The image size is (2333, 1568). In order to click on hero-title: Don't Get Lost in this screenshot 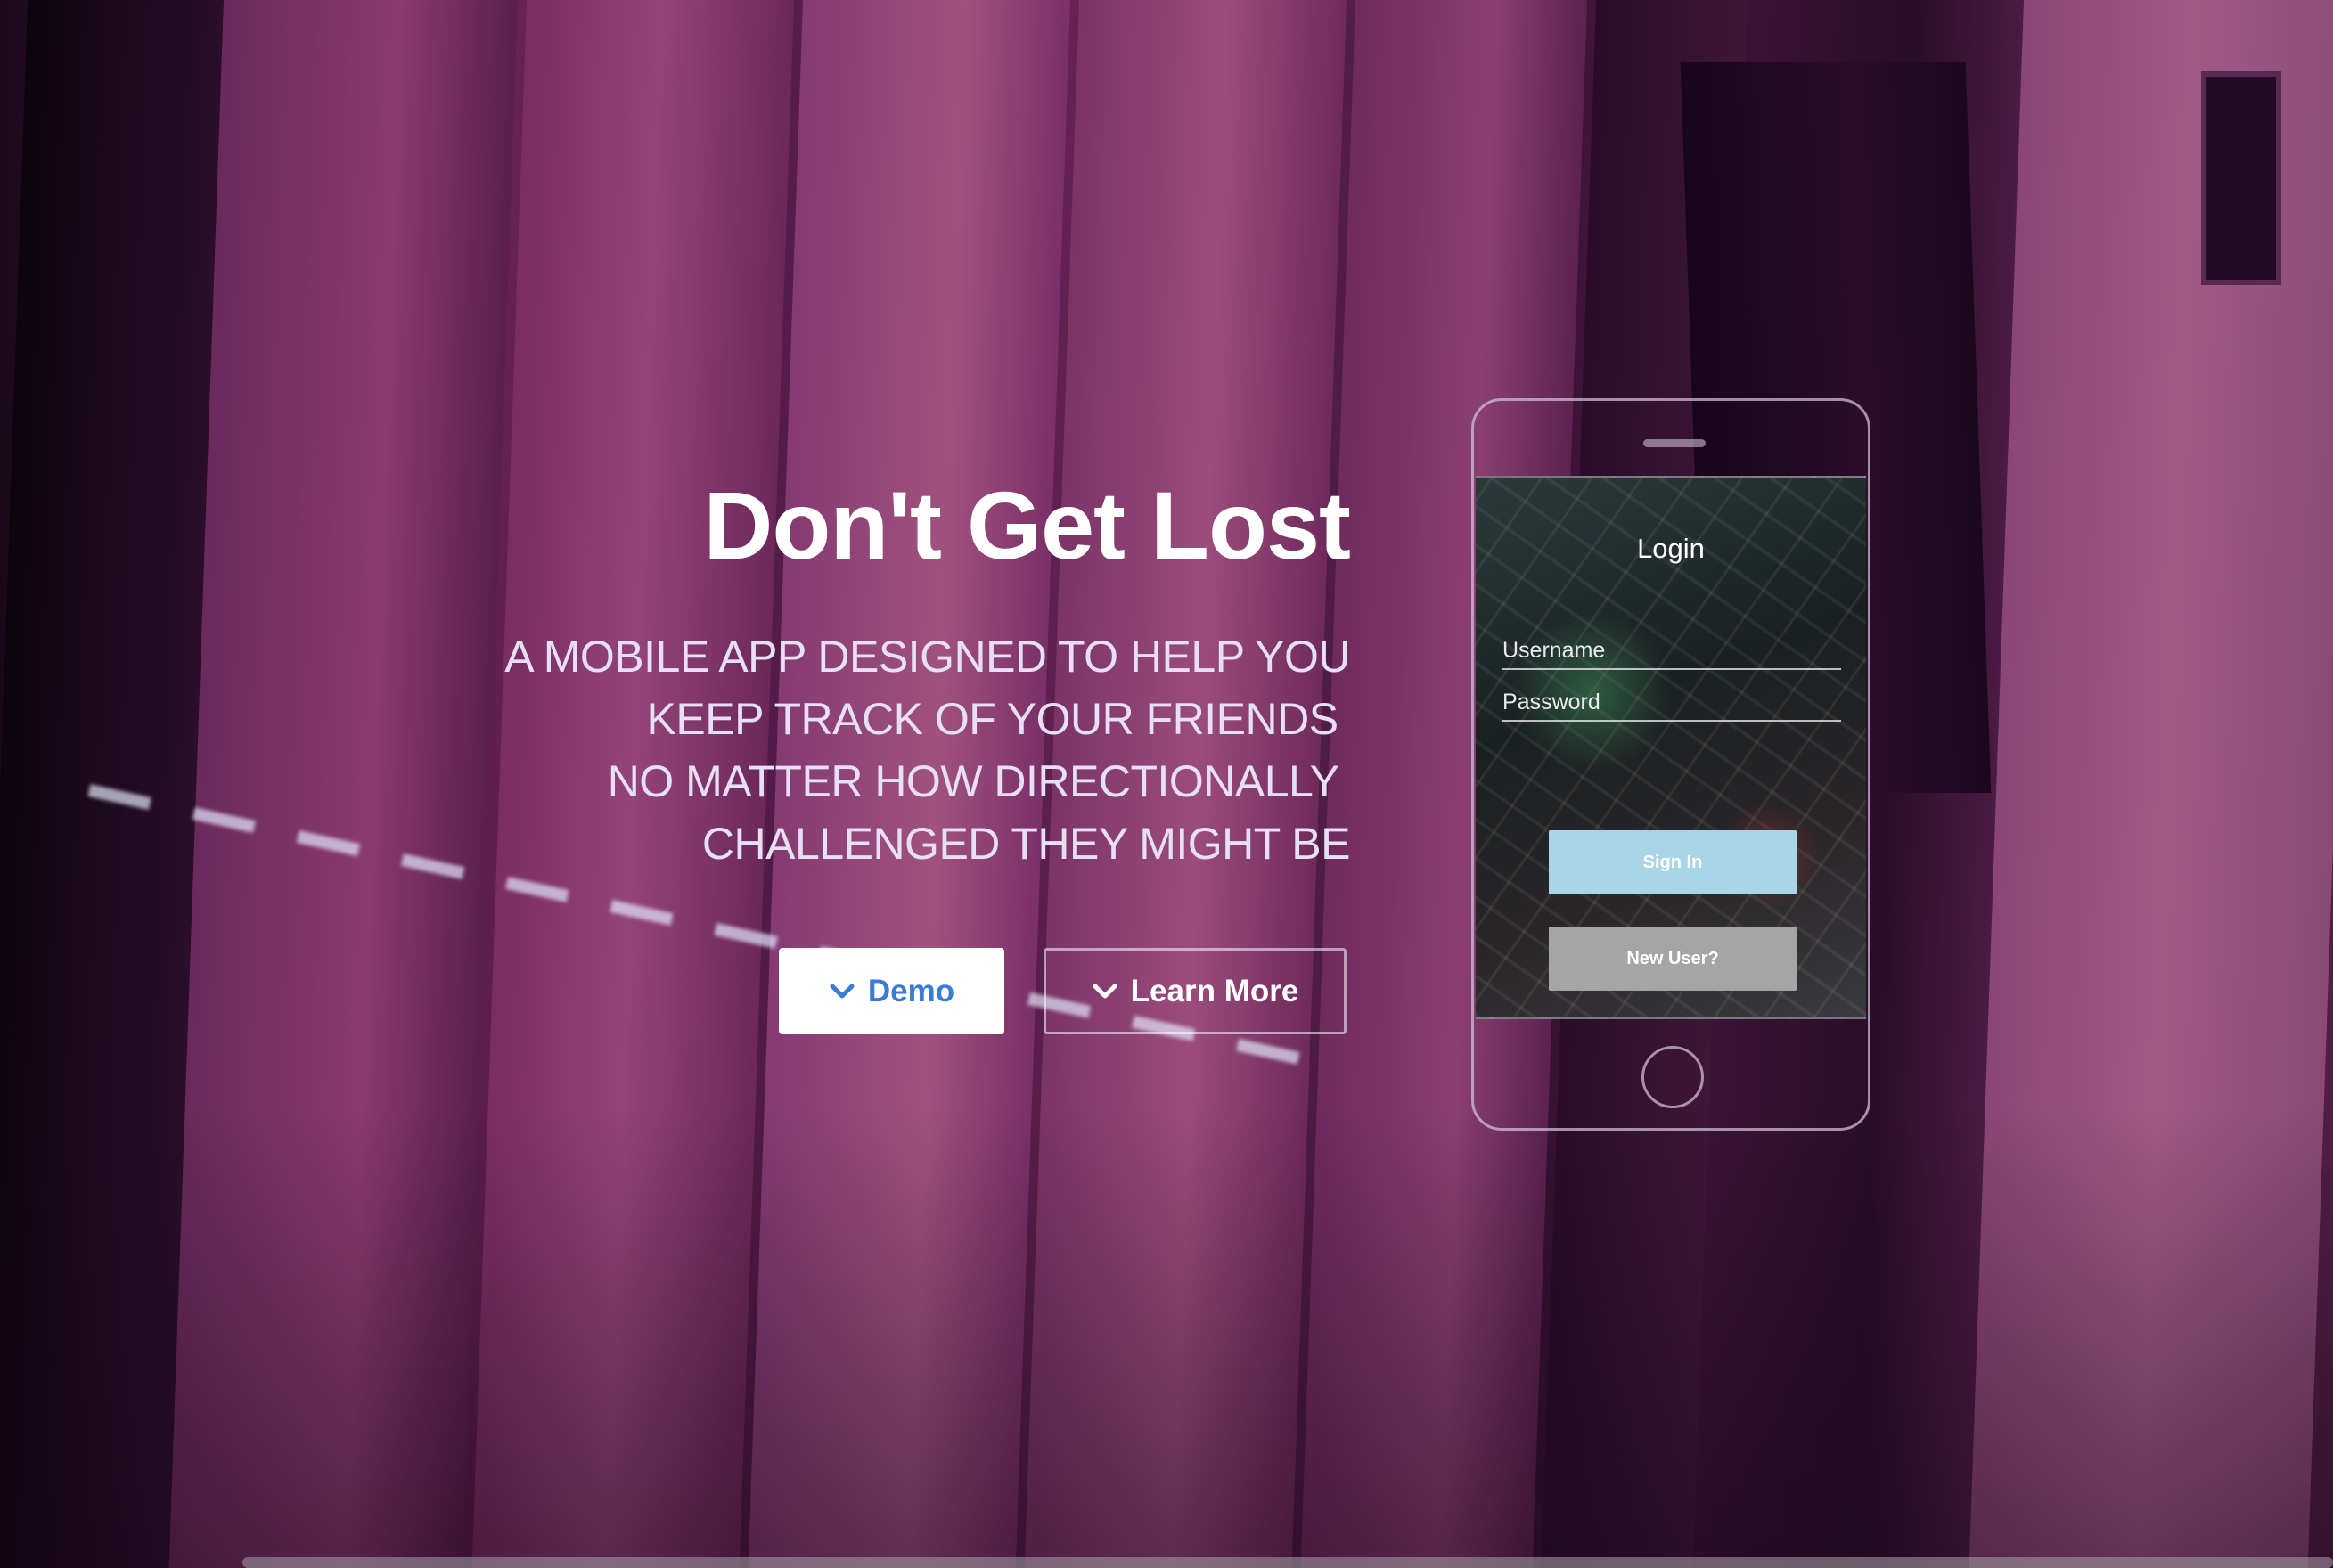, I will do `click(1027, 525)`.